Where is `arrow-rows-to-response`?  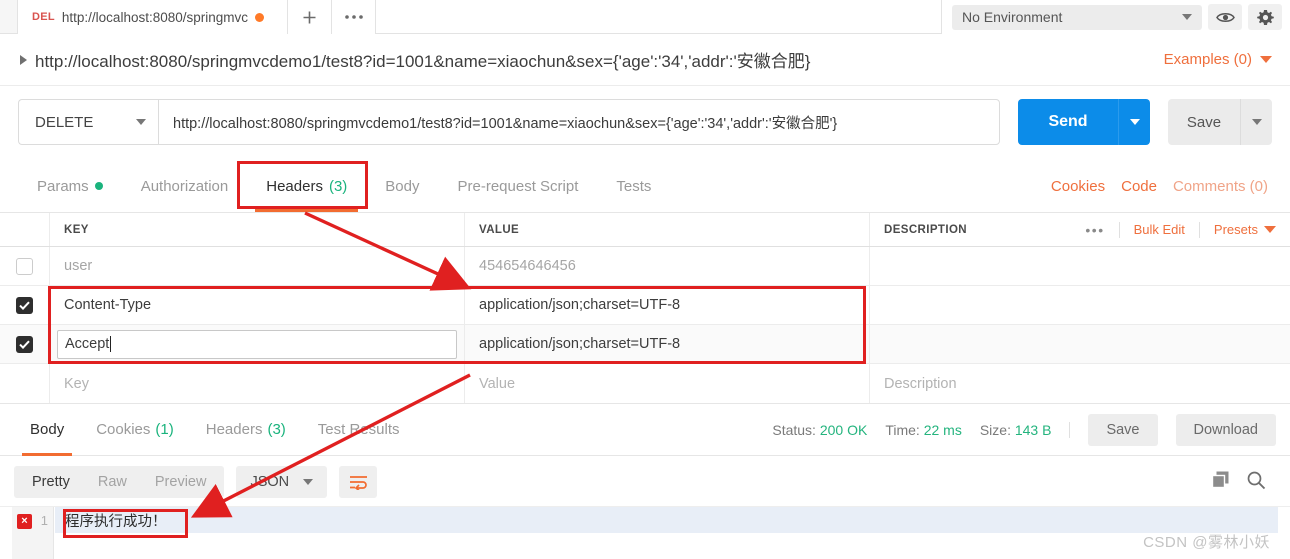
arrow-rows-to-response is located at coordinates (330, 445).